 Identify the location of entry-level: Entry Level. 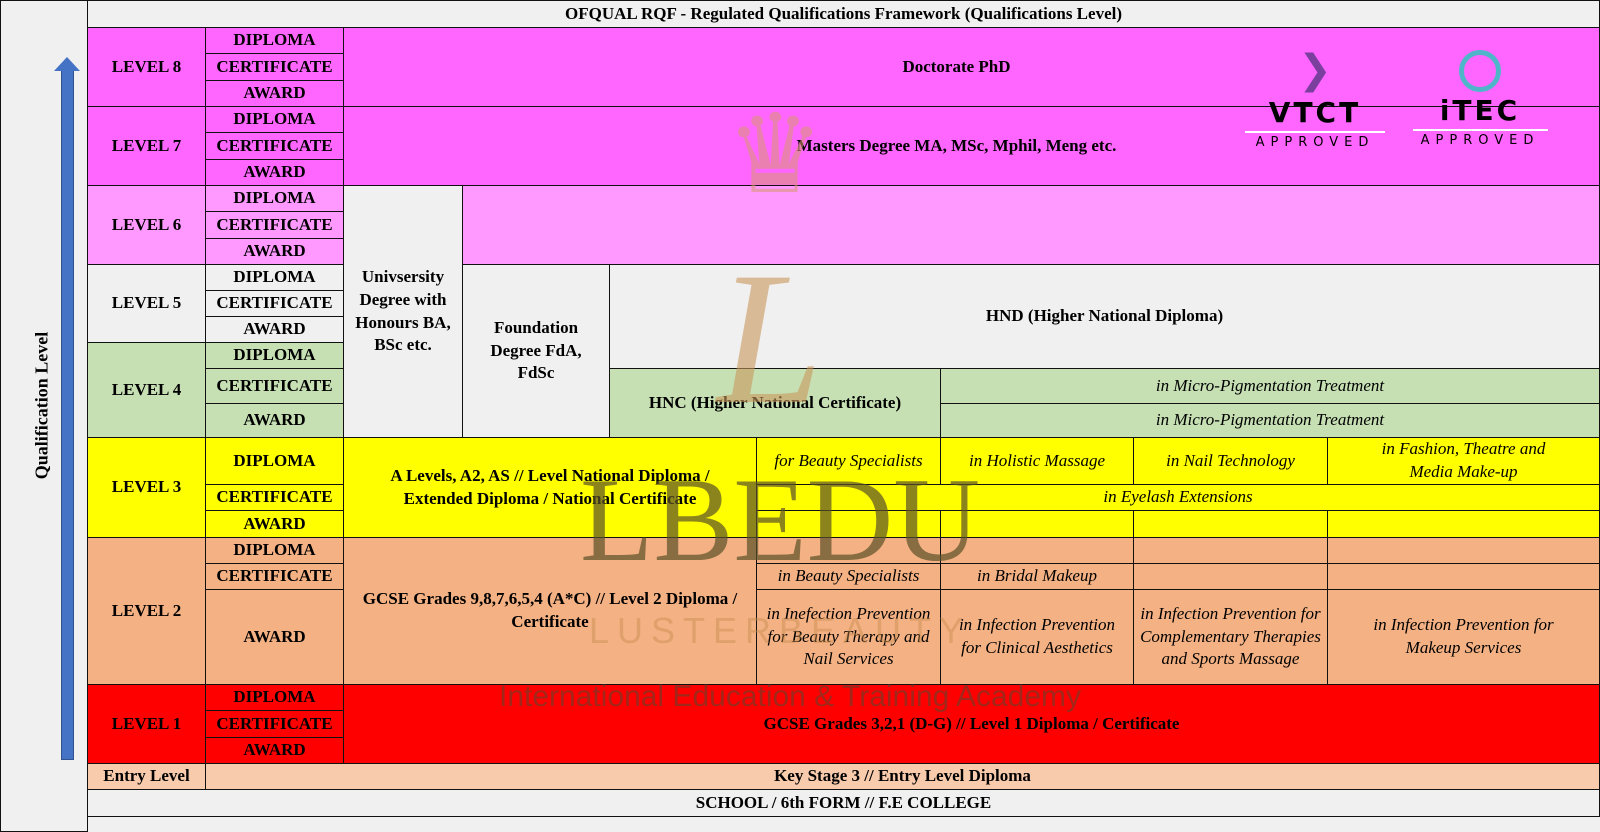
(146, 776).